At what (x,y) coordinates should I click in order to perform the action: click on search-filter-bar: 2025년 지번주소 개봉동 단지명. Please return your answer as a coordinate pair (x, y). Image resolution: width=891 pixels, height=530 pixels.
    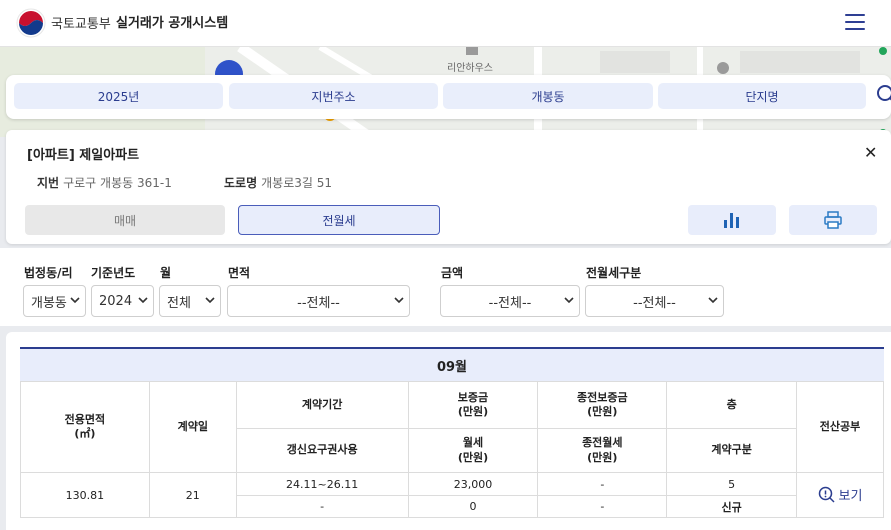
    Looking at the image, I should click on (448, 97).